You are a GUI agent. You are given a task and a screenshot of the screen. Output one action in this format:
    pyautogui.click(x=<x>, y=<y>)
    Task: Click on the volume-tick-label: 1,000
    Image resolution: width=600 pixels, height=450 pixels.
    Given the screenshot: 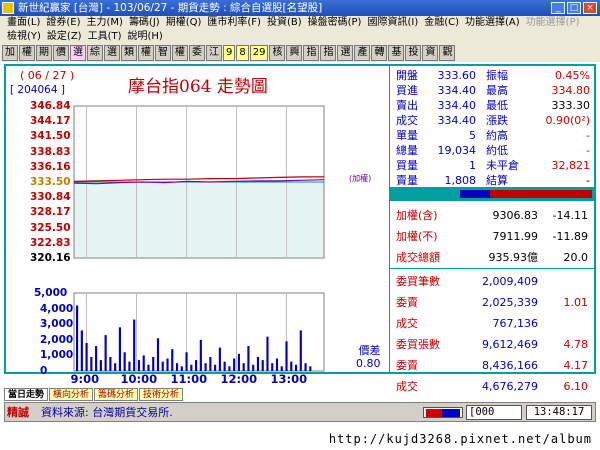 What is the action you would take?
    pyautogui.click(x=57, y=355)
    